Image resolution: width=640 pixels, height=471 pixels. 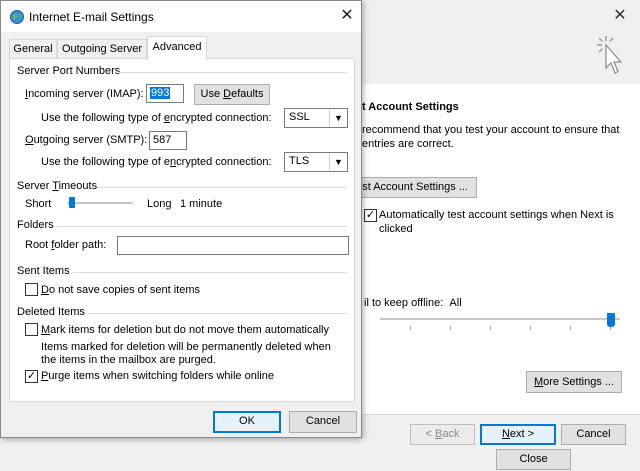 What do you see at coordinates (120, 290) in the screenshot?
I see `dont-save-sent-label: Do not save copies of sent items` at bounding box center [120, 290].